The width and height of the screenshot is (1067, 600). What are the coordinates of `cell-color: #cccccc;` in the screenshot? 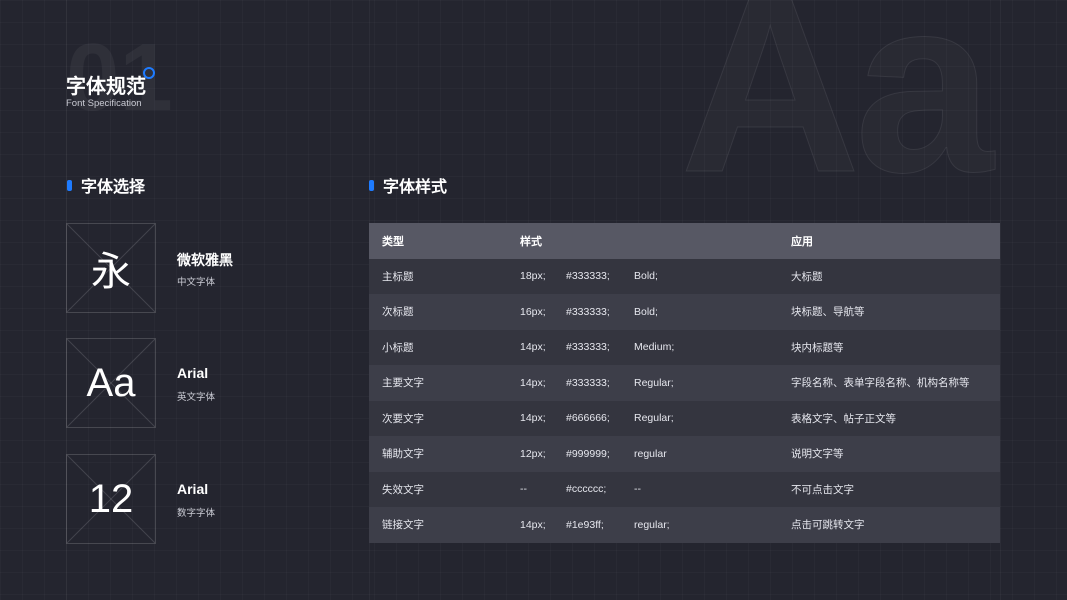 It's located at (586, 489).